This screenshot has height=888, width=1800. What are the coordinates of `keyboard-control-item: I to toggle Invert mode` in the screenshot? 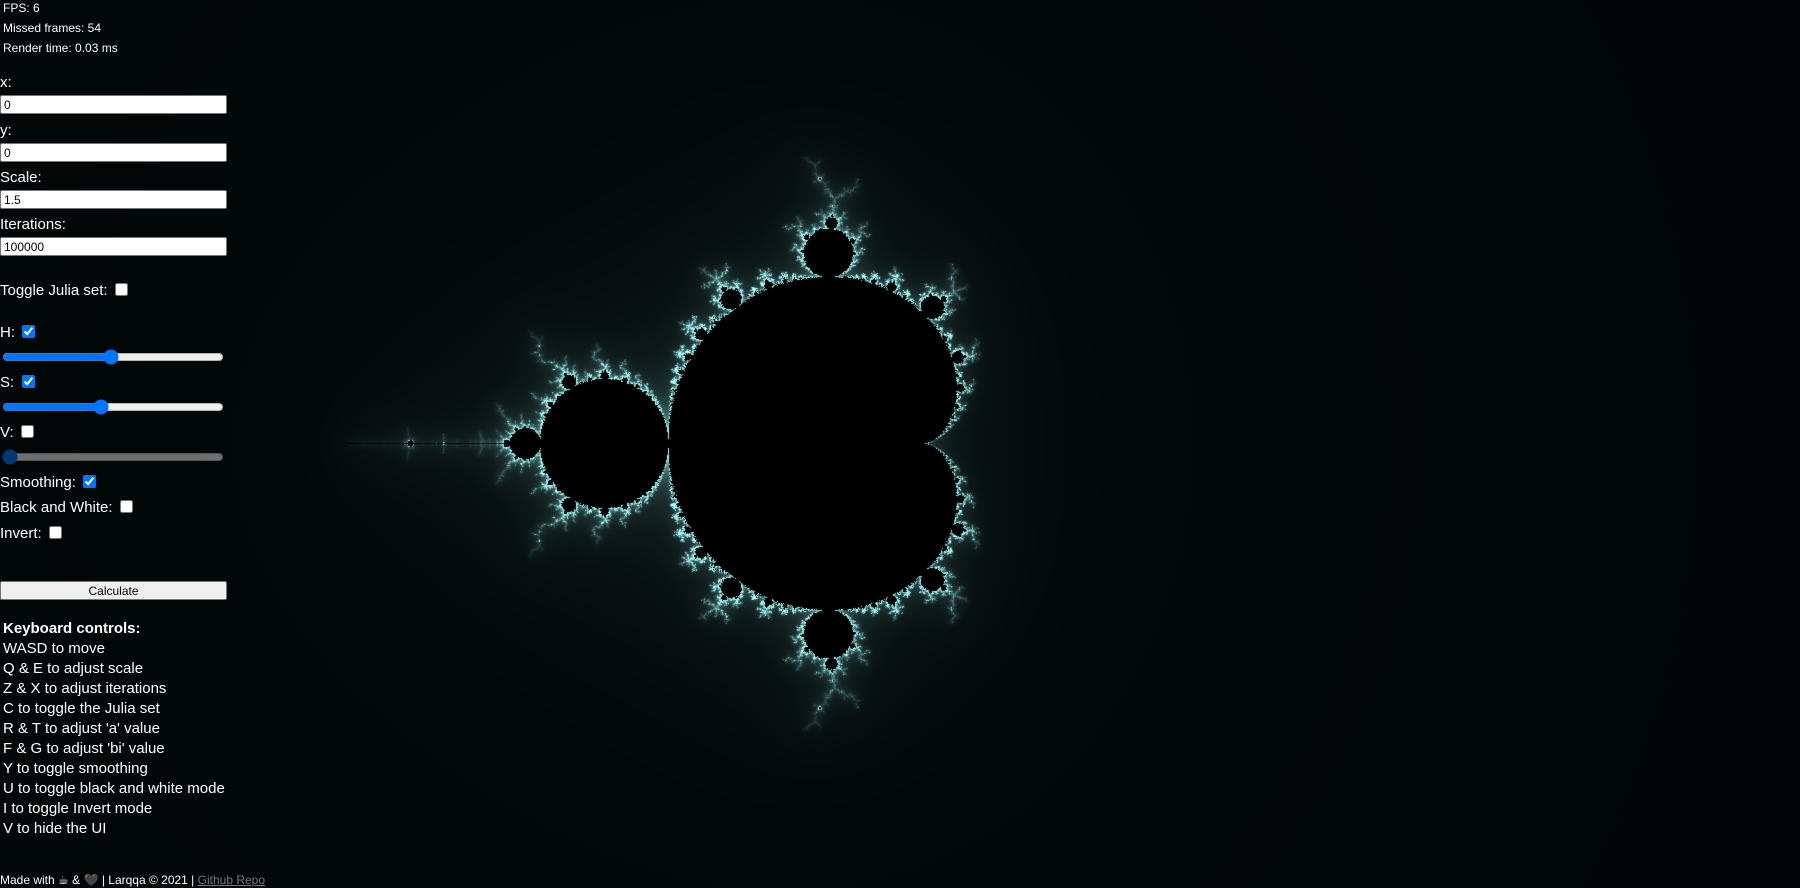 It's located at (78, 808).